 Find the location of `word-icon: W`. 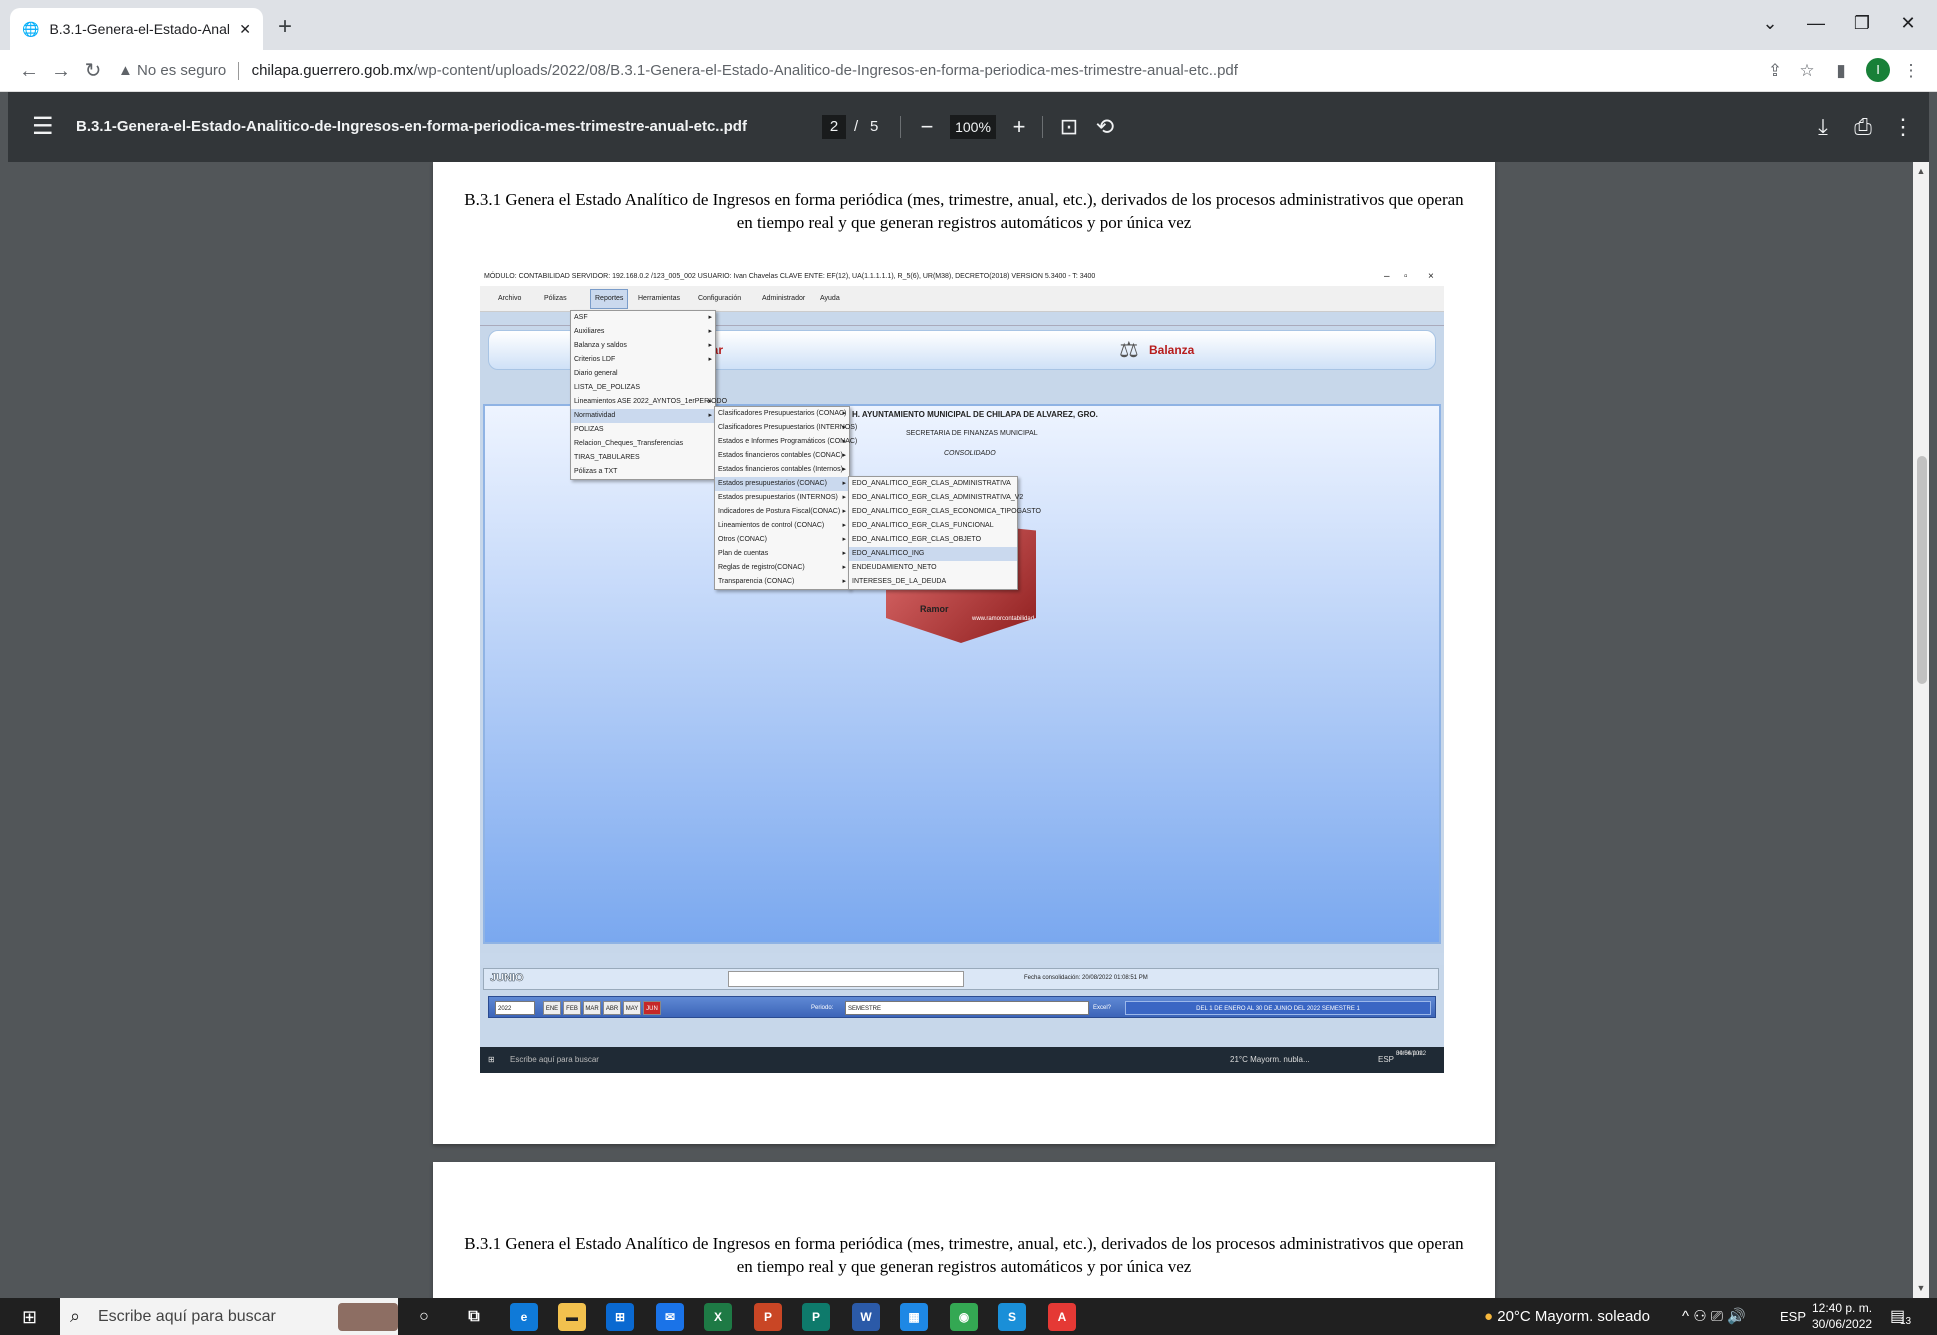

word-icon: W is located at coordinates (866, 1317).